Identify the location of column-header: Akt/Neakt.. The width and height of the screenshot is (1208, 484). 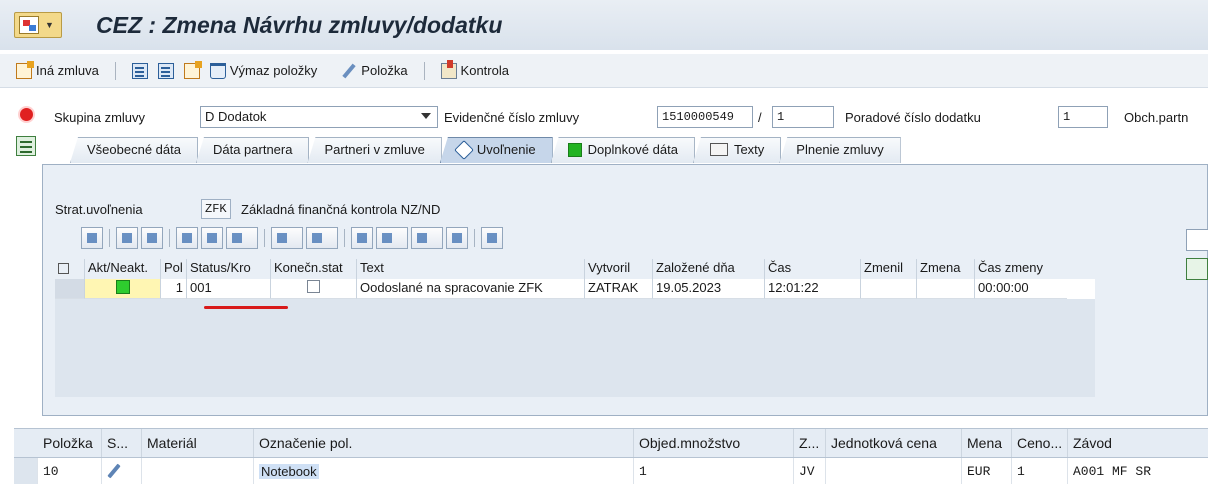
(123, 269).